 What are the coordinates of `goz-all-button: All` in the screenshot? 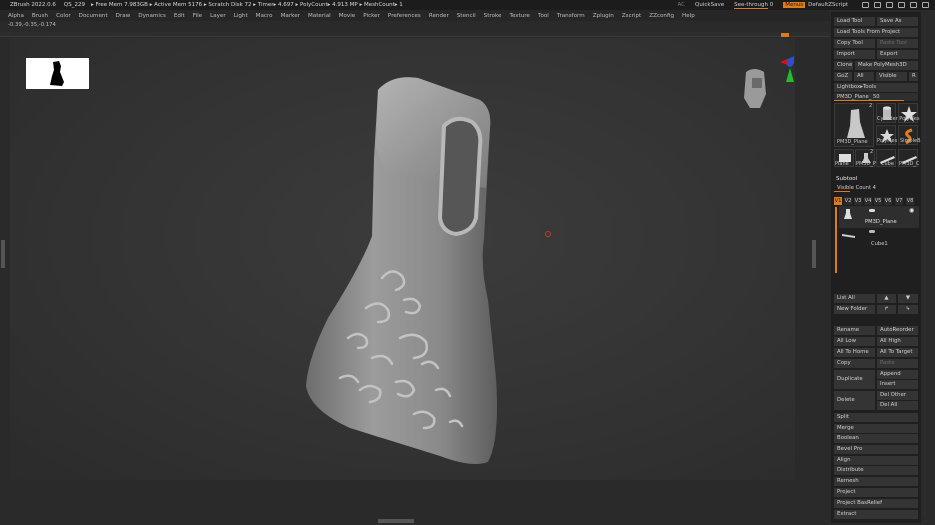 It's located at (864, 76).